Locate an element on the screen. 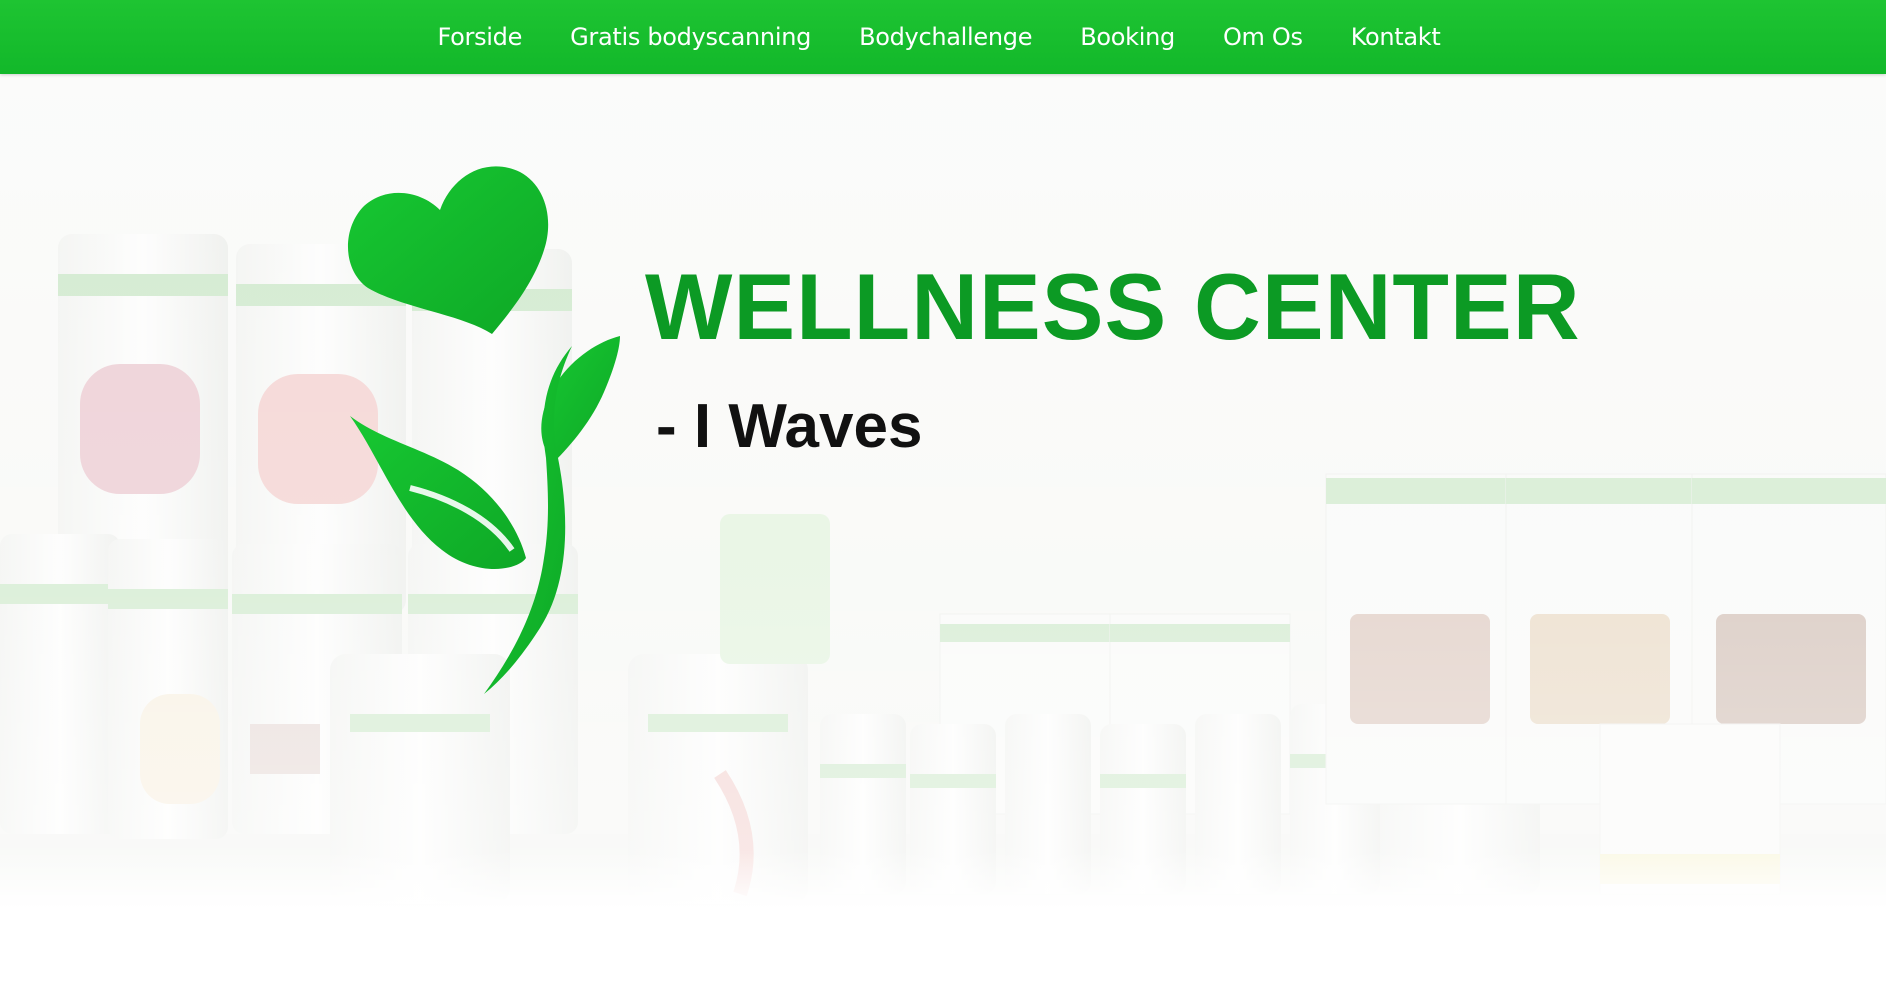  nav-link-kontakt: Kontakt is located at coordinates (1396, 37).